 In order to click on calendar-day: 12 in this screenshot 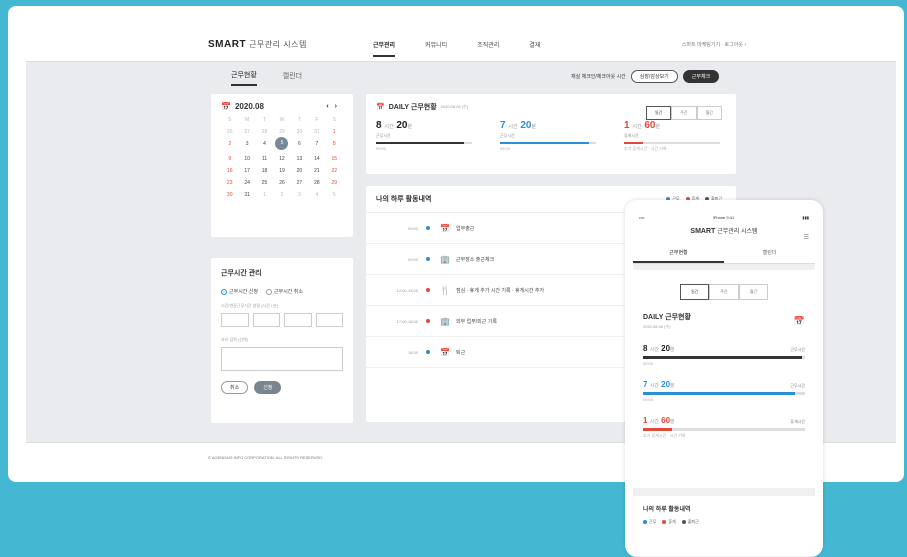, I will do `click(281, 159)`.